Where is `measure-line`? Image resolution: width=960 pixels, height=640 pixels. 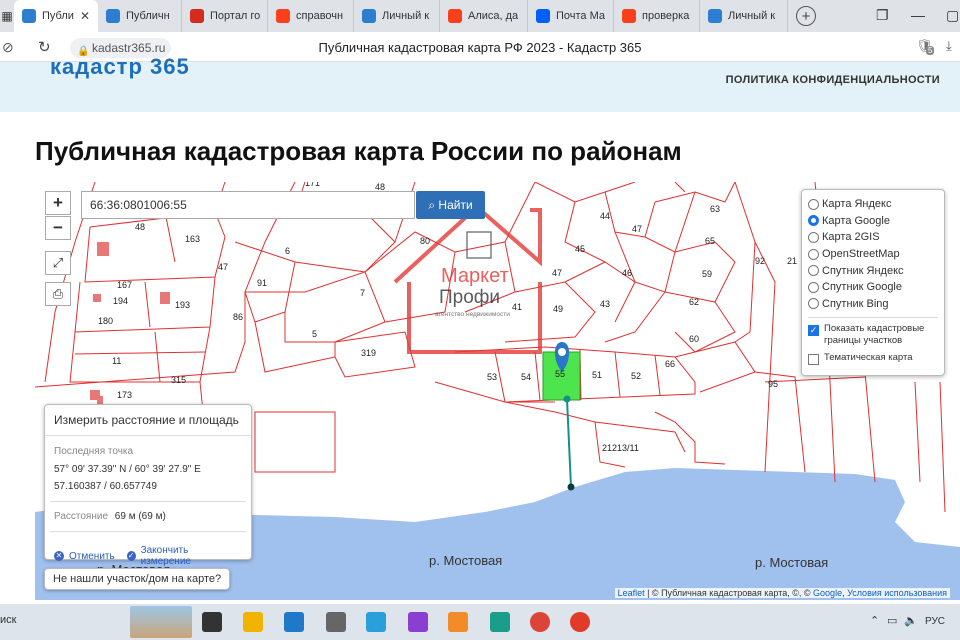 measure-line is located at coordinates (569, 443).